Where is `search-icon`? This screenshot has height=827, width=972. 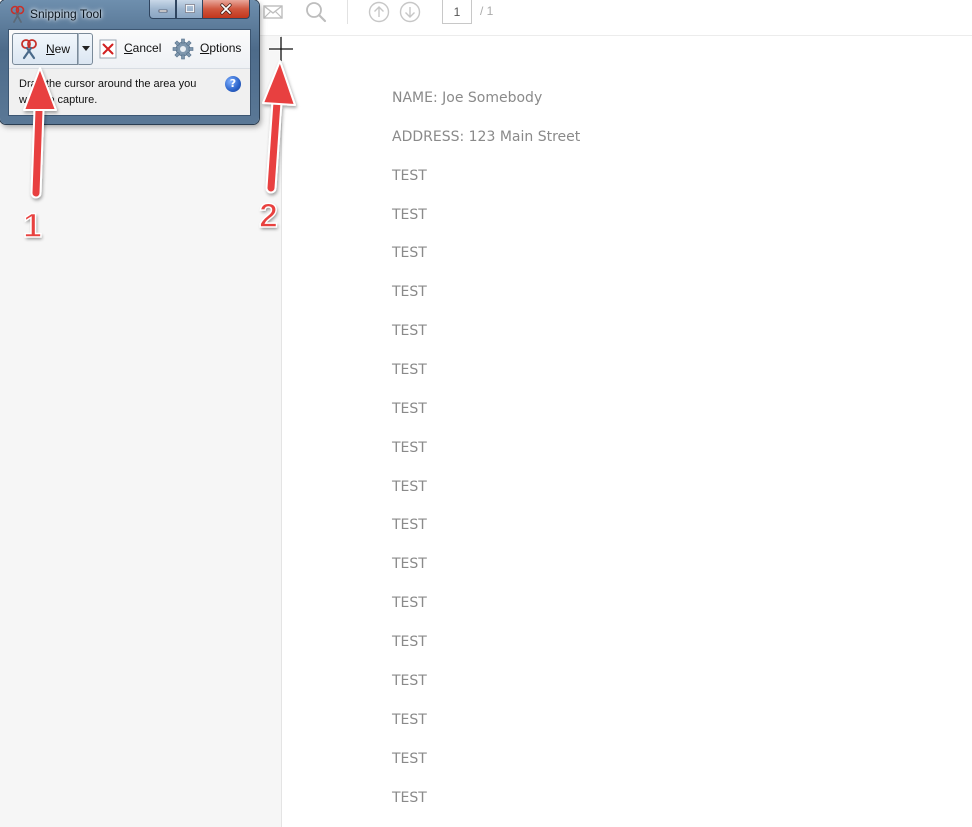 search-icon is located at coordinates (316, 12).